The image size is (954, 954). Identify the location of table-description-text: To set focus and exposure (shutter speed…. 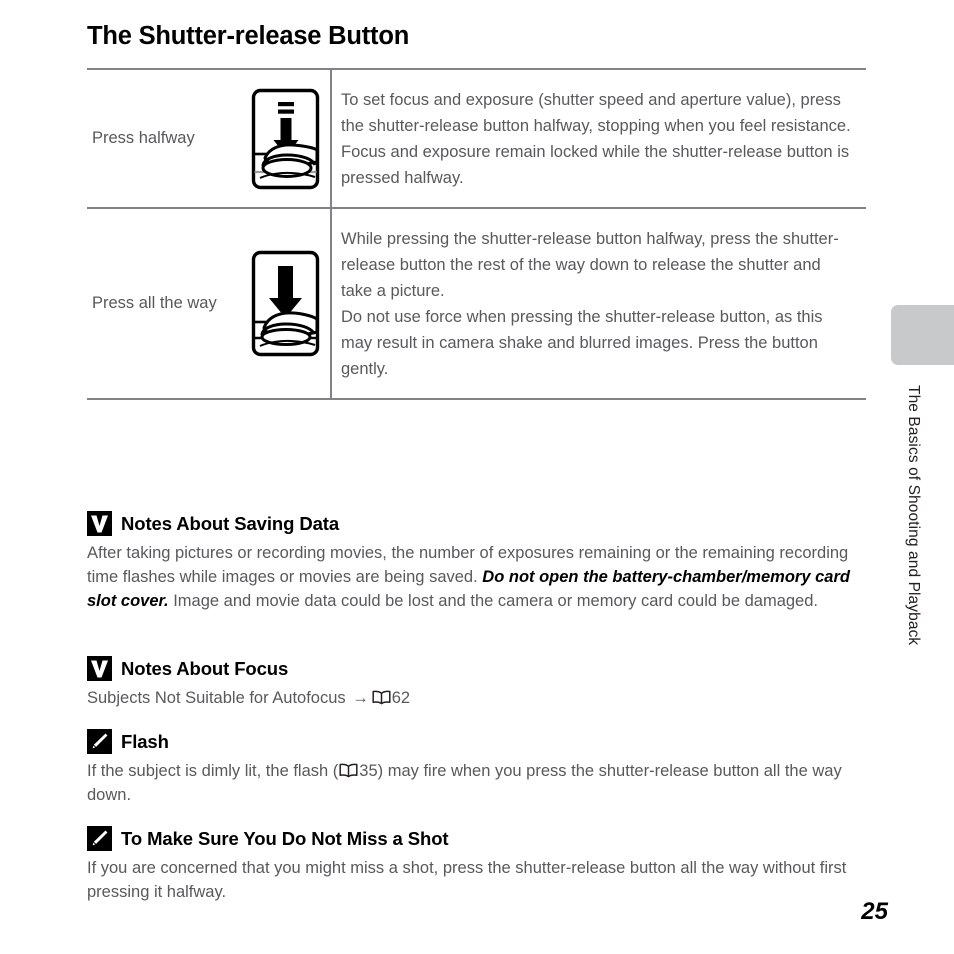
(596, 139).